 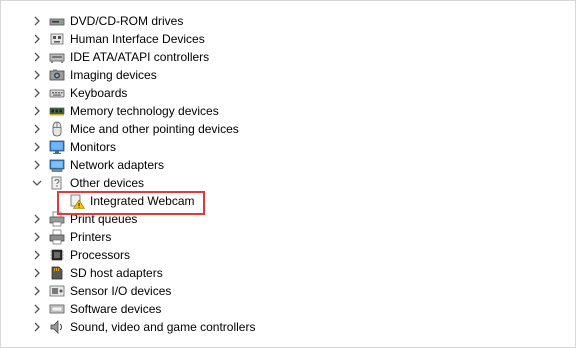 I want to click on sd-card-icon, so click(x=57, y=273).